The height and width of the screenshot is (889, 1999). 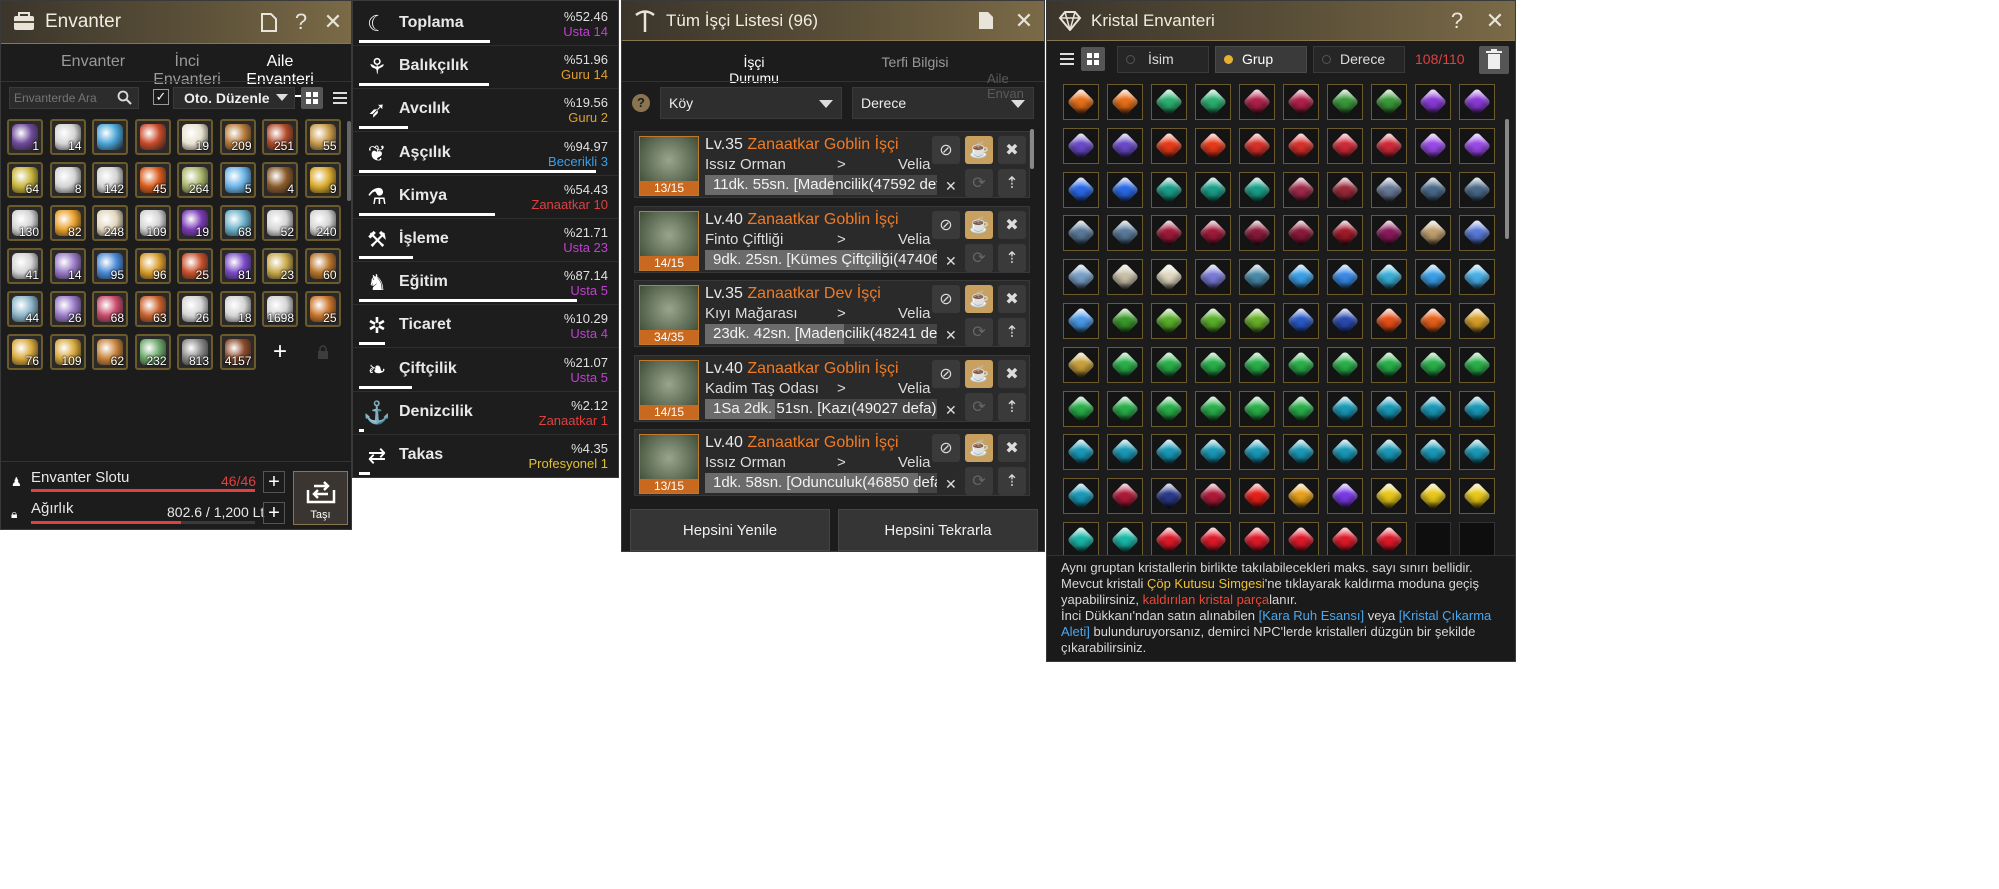 I want to click on inventory-slot: 62, so click(x=110, y=352).